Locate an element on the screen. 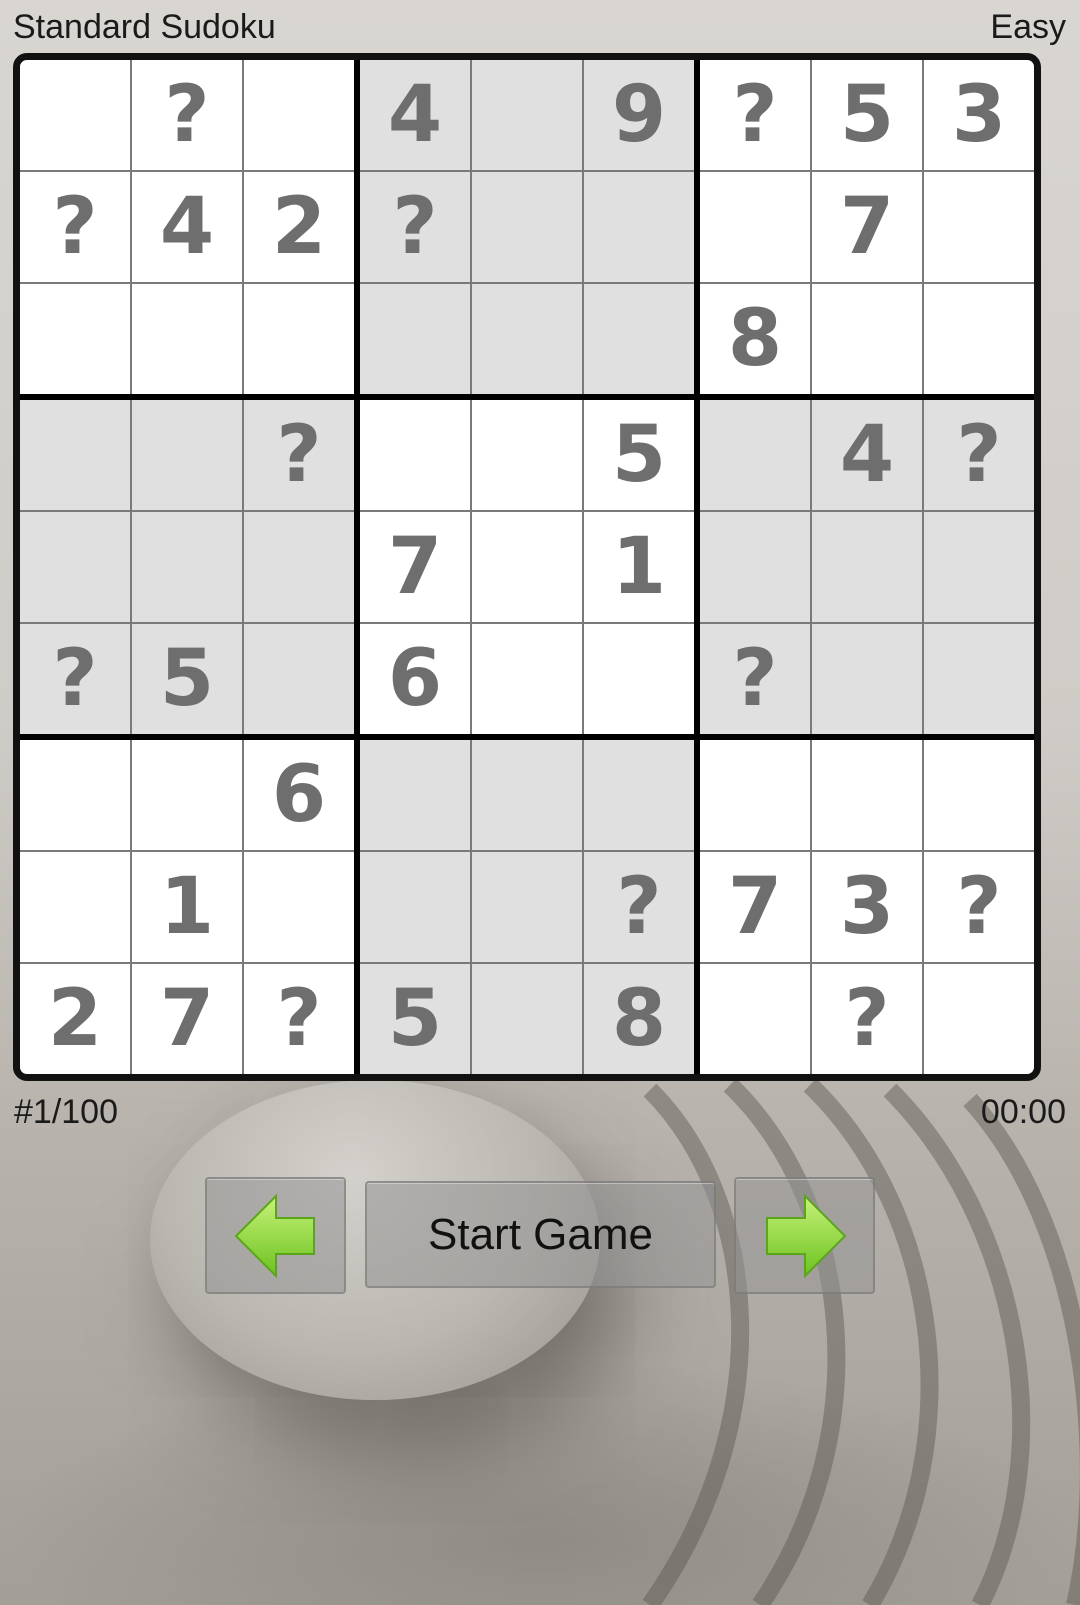 The image size is (1080, 1605). start-game-label: Start Game is located at coordinates (540, 1234).